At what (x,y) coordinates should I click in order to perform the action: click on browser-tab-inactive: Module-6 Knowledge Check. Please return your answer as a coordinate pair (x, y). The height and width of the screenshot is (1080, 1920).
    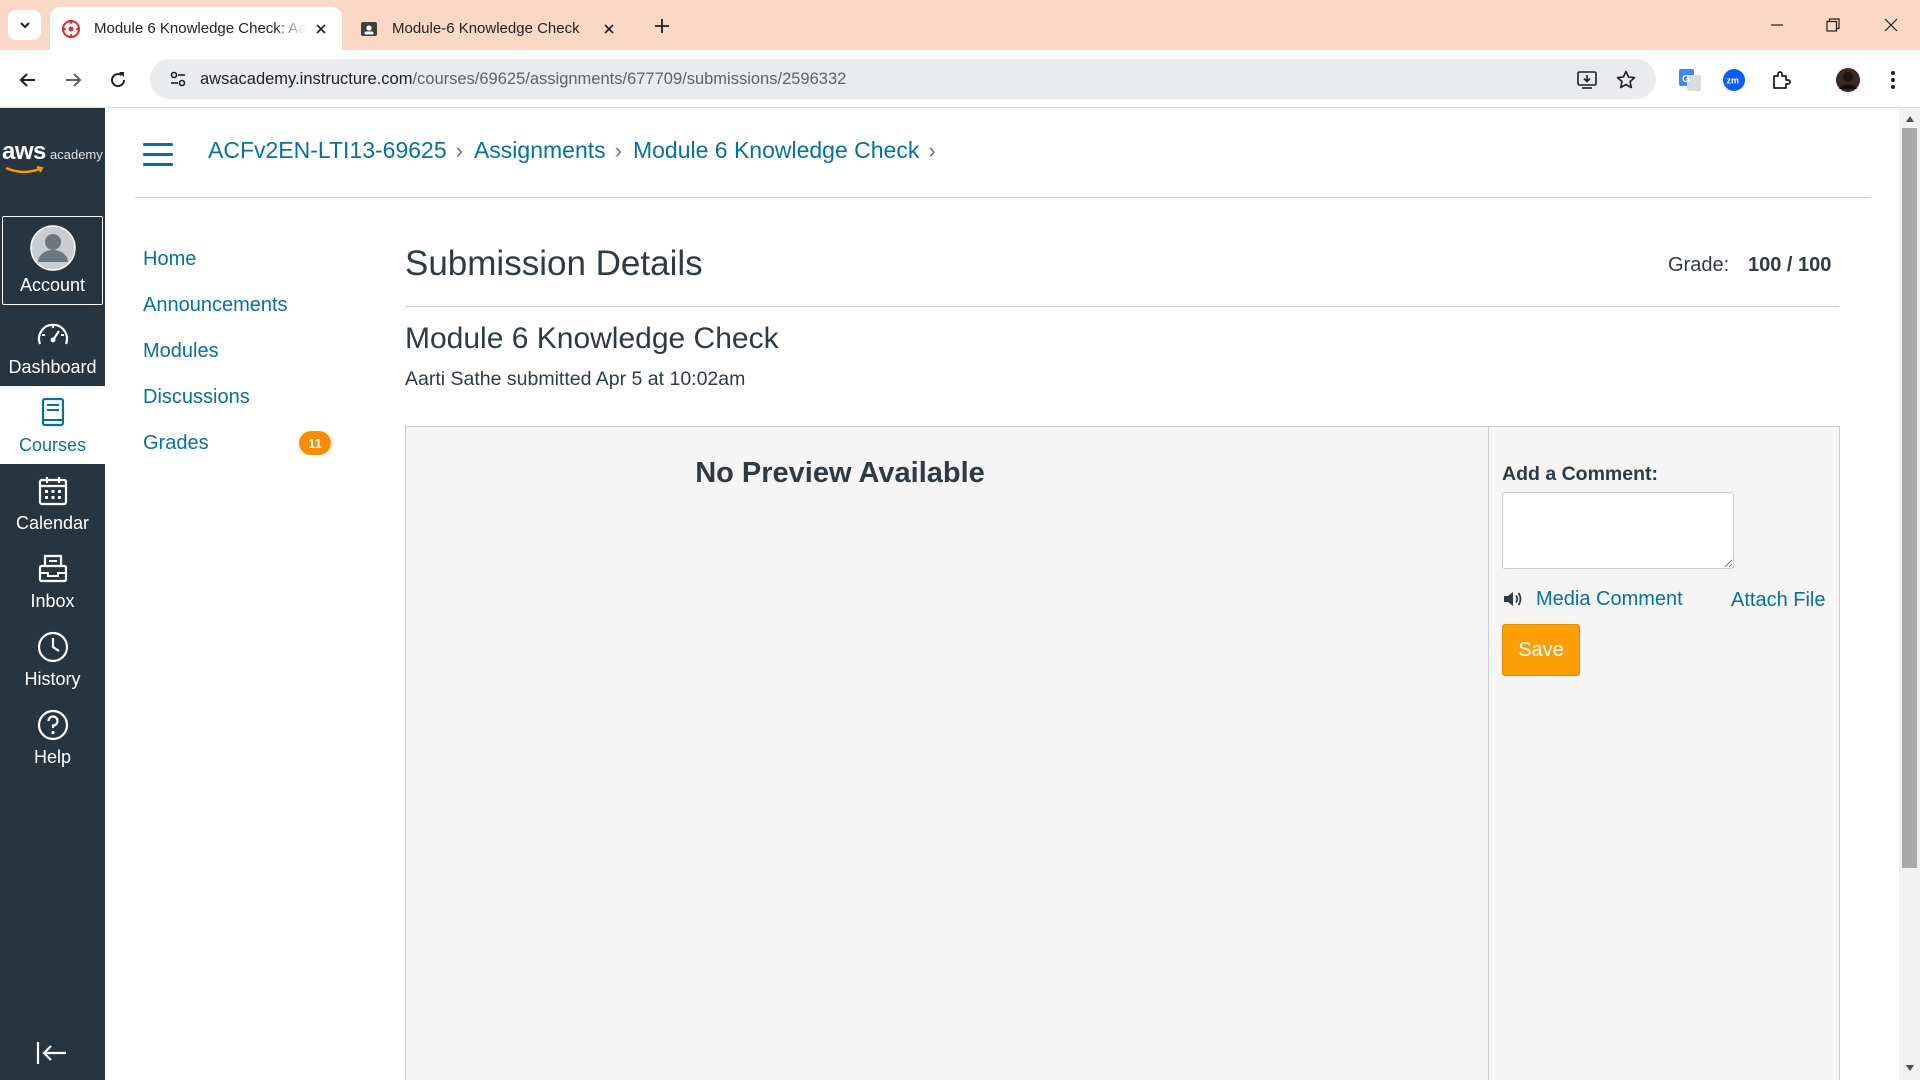
    Looking at the image, I should click on (489, 28).